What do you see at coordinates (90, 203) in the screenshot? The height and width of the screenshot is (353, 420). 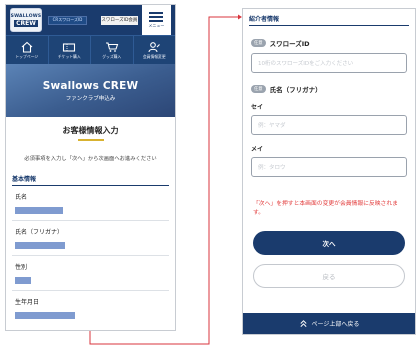 I see `field-name: 氏名` at bounding box center [90, 203].